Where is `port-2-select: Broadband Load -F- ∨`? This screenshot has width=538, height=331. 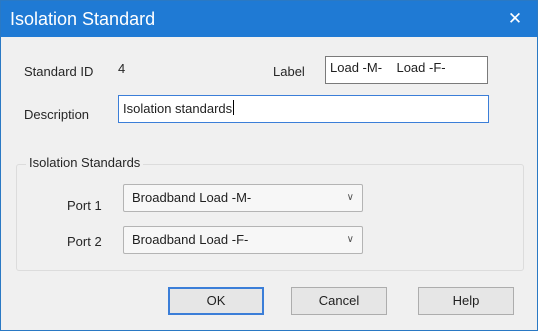
port-2-select: Broadband Load -F- ∨ is located at coordinates (243, 240).